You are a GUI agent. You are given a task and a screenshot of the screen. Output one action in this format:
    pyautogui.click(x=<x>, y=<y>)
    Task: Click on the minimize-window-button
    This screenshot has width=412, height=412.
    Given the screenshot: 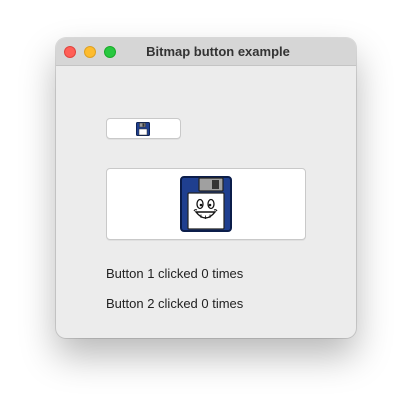 What is the action you would take?
    pyautogui.click(x=90, y=52)
    